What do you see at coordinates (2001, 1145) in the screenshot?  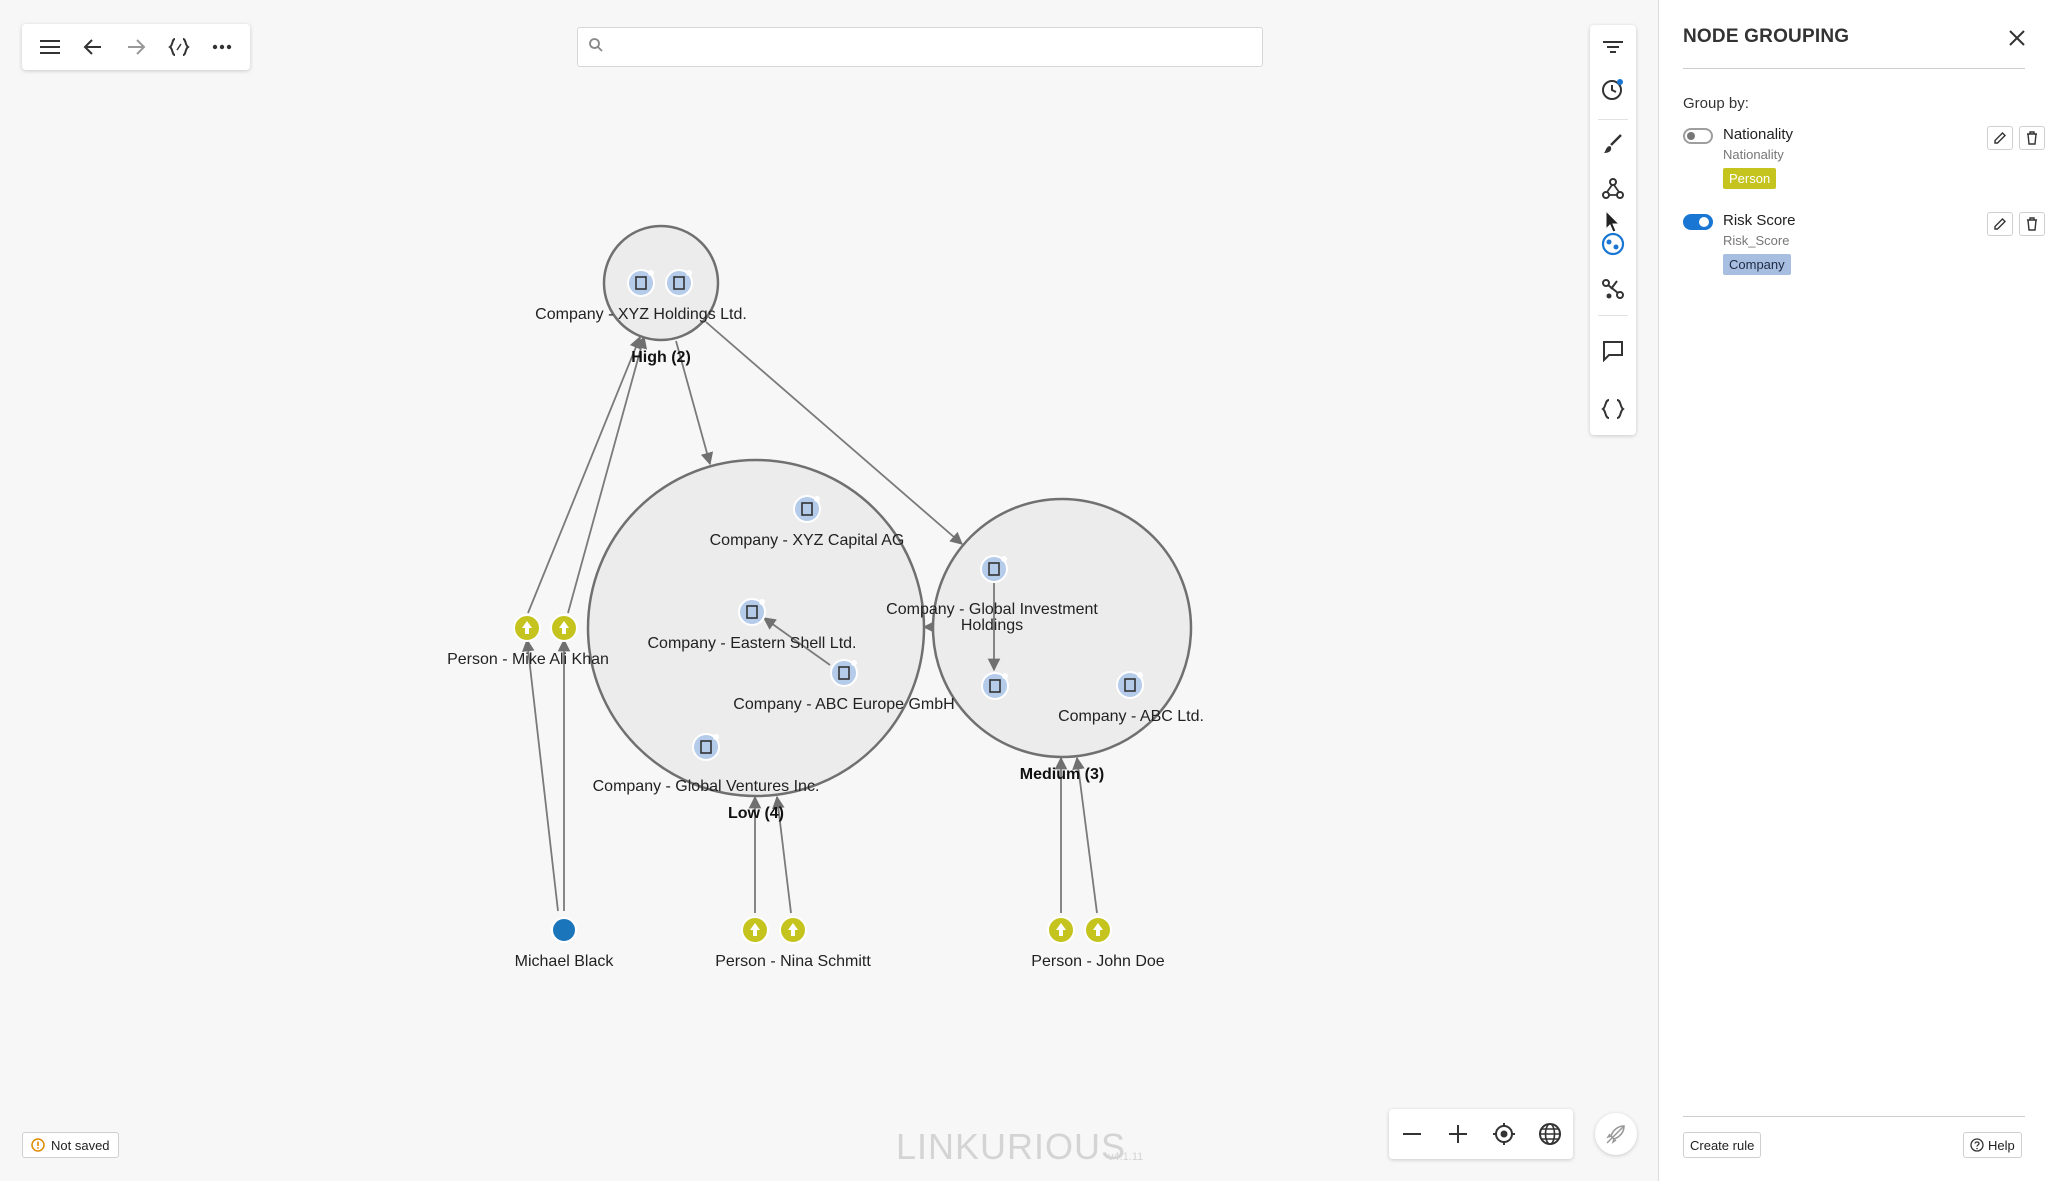 I see `help-label: Help` at bounding box center [2001, 1145].